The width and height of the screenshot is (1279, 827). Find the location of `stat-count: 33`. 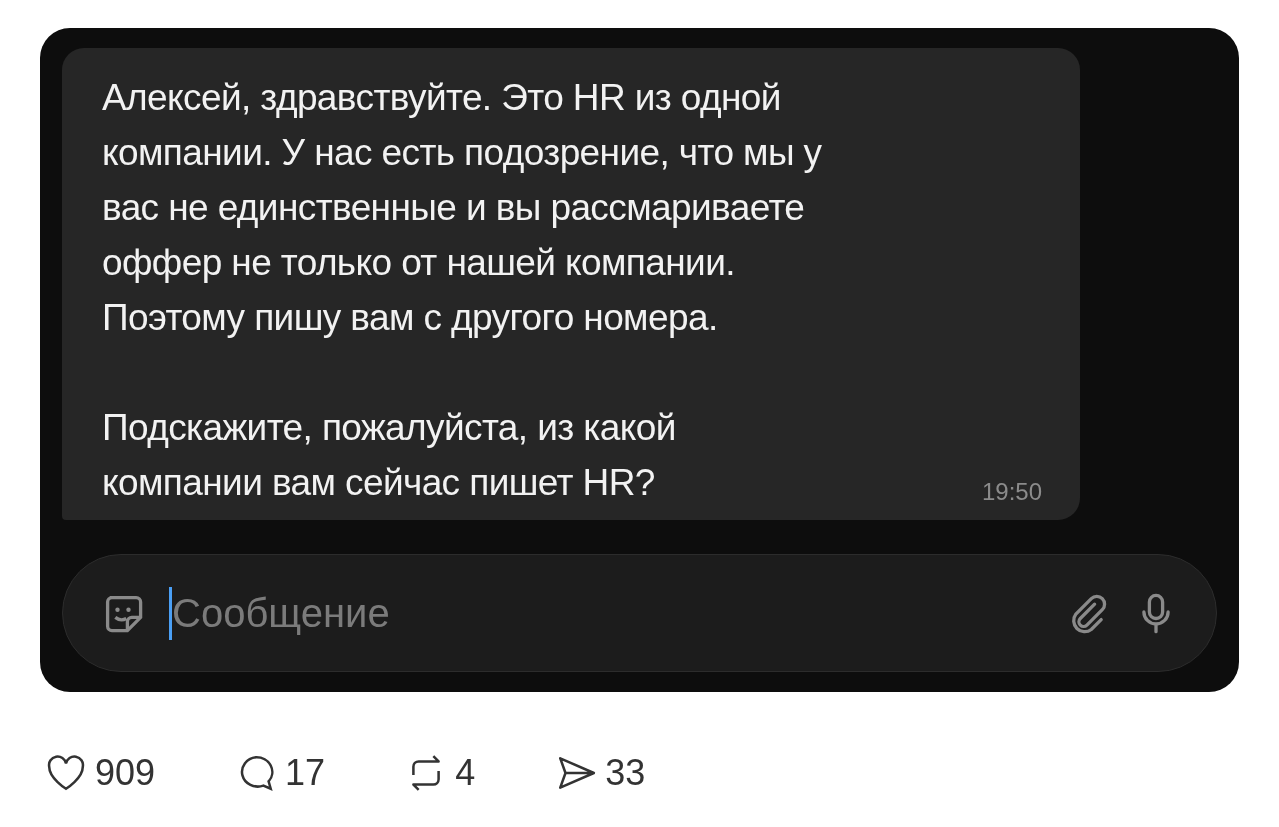

stat-count: 33 is located at coordinates (625, 773).